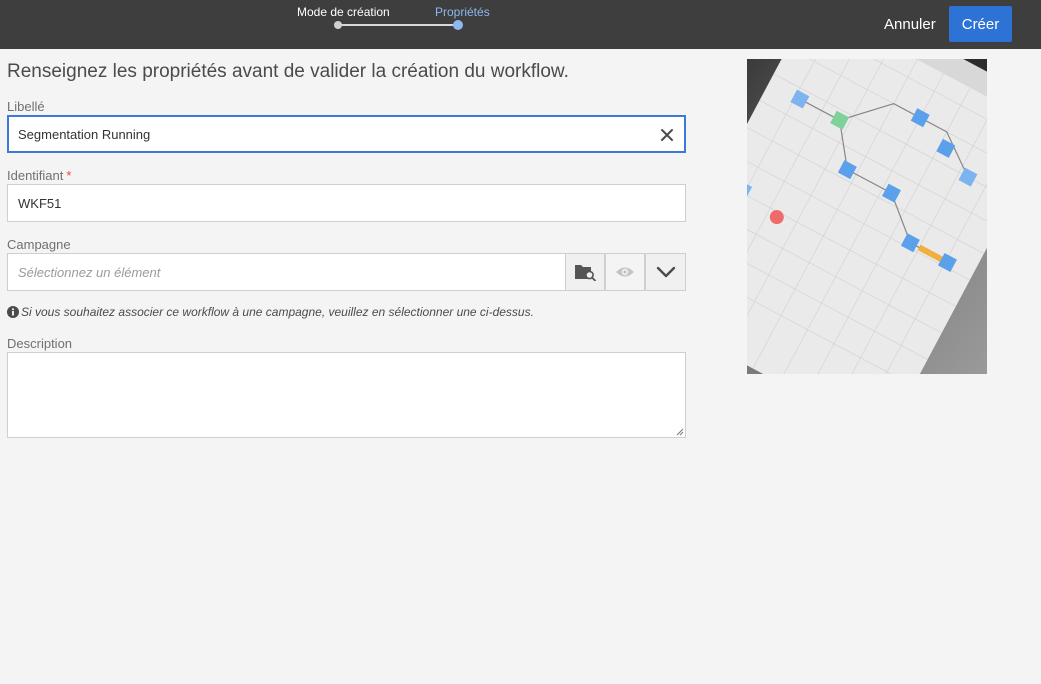 This screenshot has height=684, width=1041. I want to click on campagne-input-wrapper, so click(286, 272).